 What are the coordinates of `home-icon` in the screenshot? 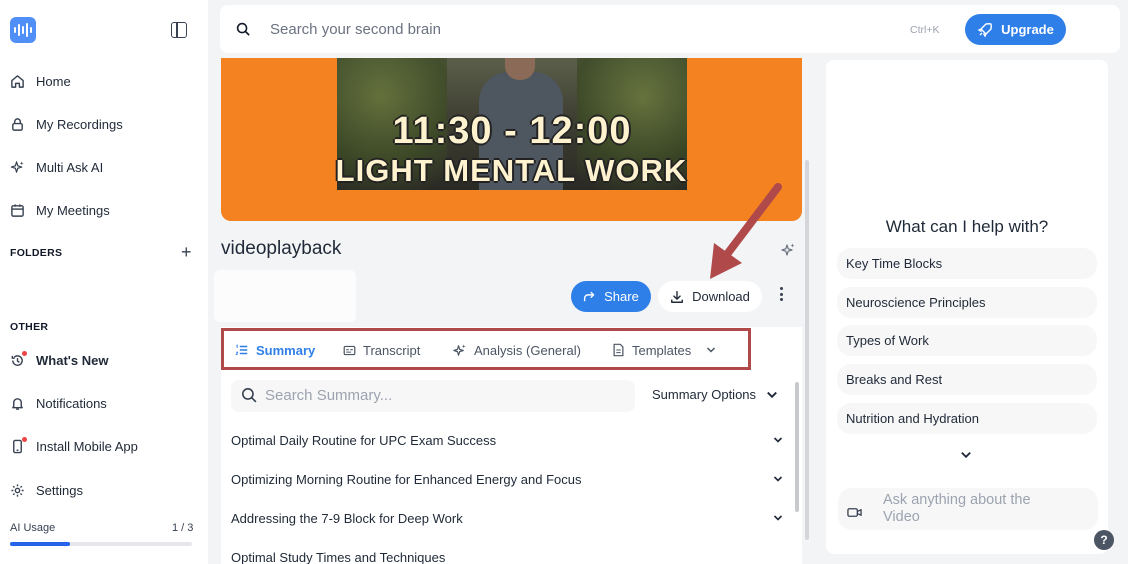 It's located at (17, 81).